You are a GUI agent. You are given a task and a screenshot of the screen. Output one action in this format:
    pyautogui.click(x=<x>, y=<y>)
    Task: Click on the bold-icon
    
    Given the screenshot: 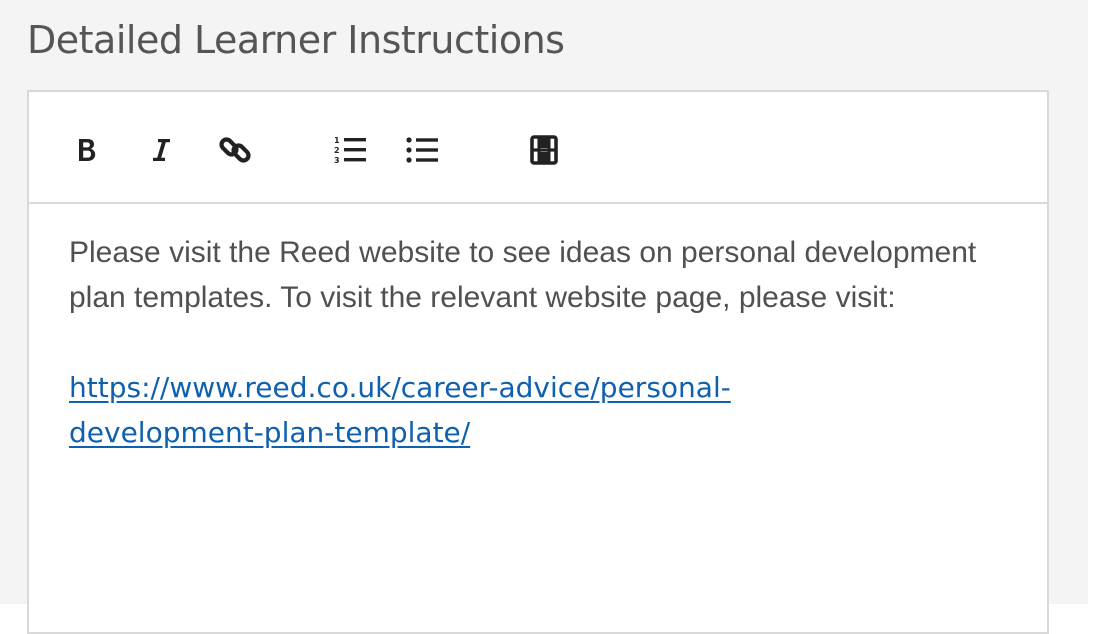 What is the action you would take?
    pyautogui.click(x=87, y=150)
    